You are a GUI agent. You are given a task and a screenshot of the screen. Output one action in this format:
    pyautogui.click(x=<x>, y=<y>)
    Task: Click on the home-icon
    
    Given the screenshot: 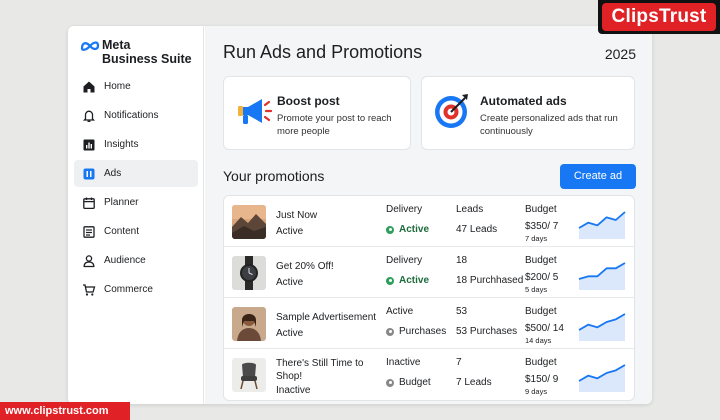 What is the action you would take?
    pyautogui.click(x=89, y=86)
    